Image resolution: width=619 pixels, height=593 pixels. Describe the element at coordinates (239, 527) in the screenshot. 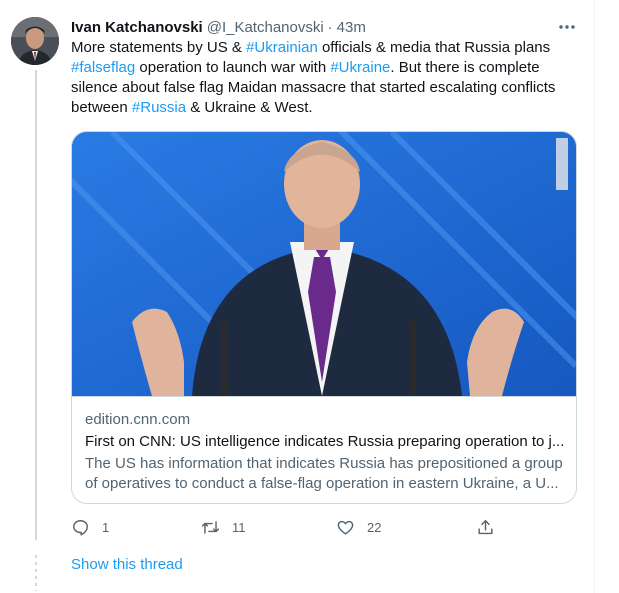

I see `retweet-count: 11` at that location.